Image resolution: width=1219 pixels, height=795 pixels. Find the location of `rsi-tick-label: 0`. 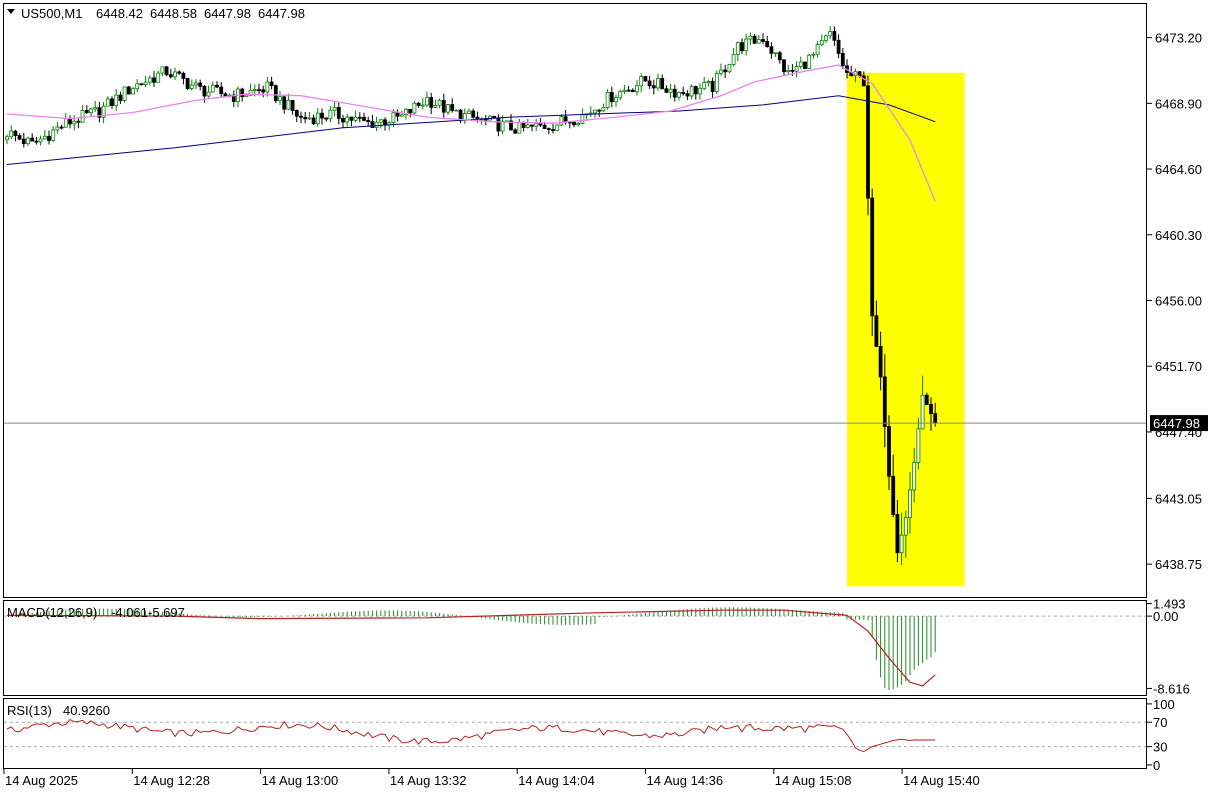

rsi-tick-label: 0 is located at coordinates (1156, 765).